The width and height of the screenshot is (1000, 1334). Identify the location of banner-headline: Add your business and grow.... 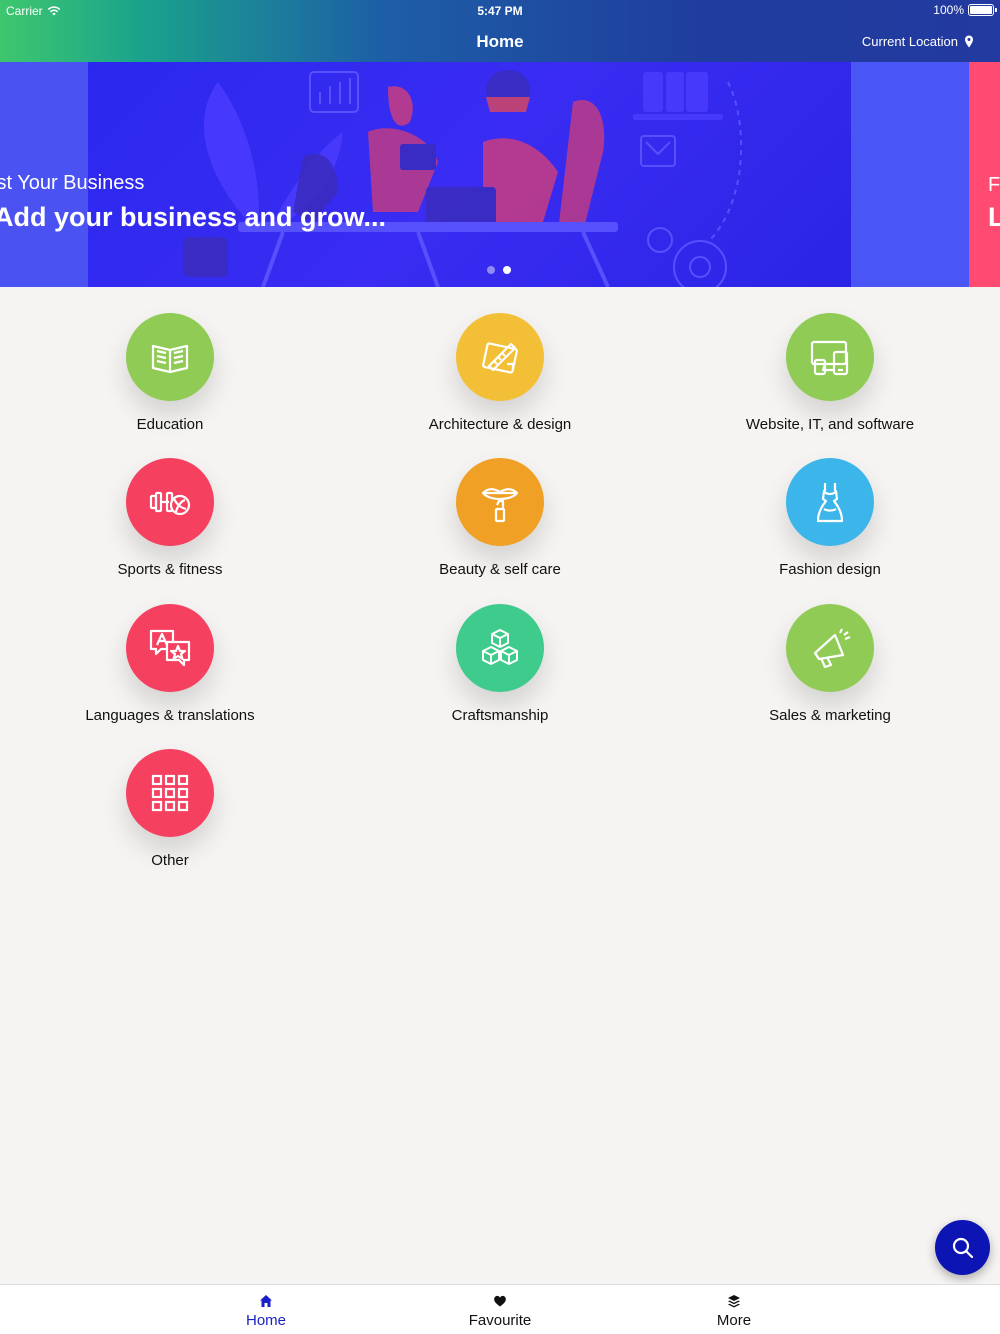
(193, 217).